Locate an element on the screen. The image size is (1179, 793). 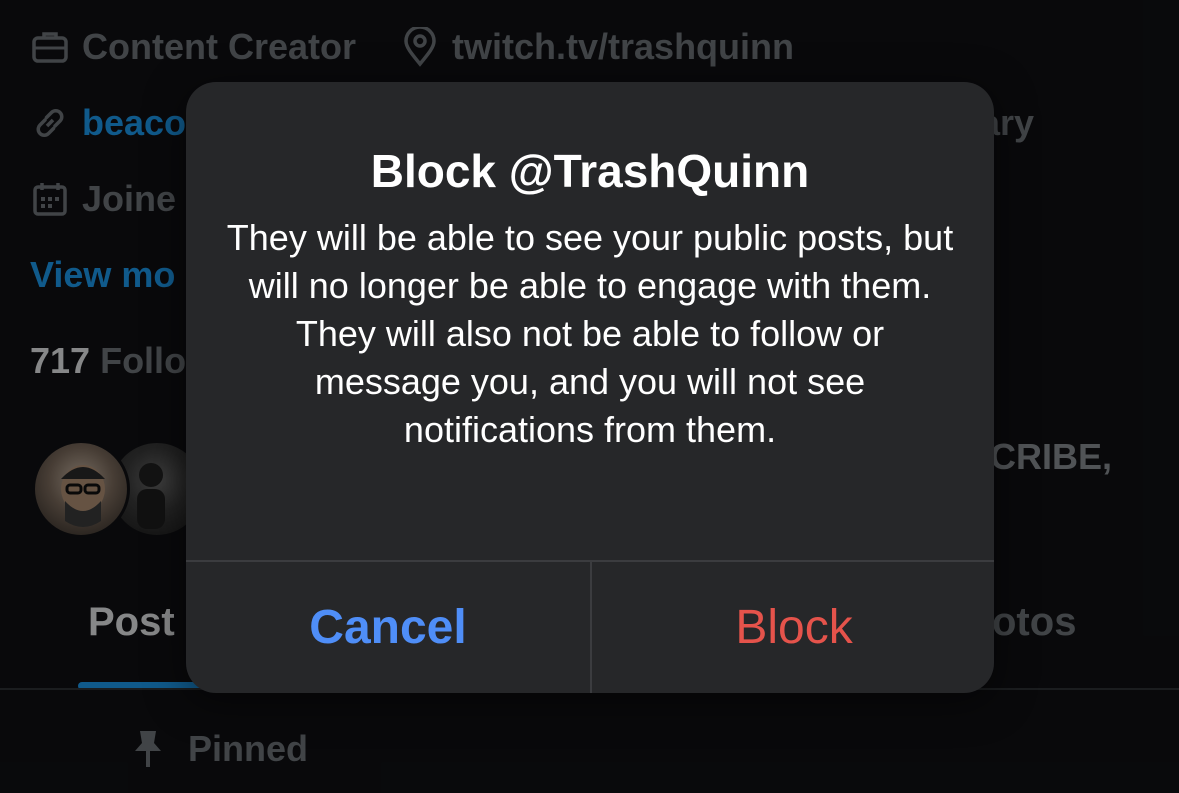
block-button: Block is located at coordinates (793, 627).